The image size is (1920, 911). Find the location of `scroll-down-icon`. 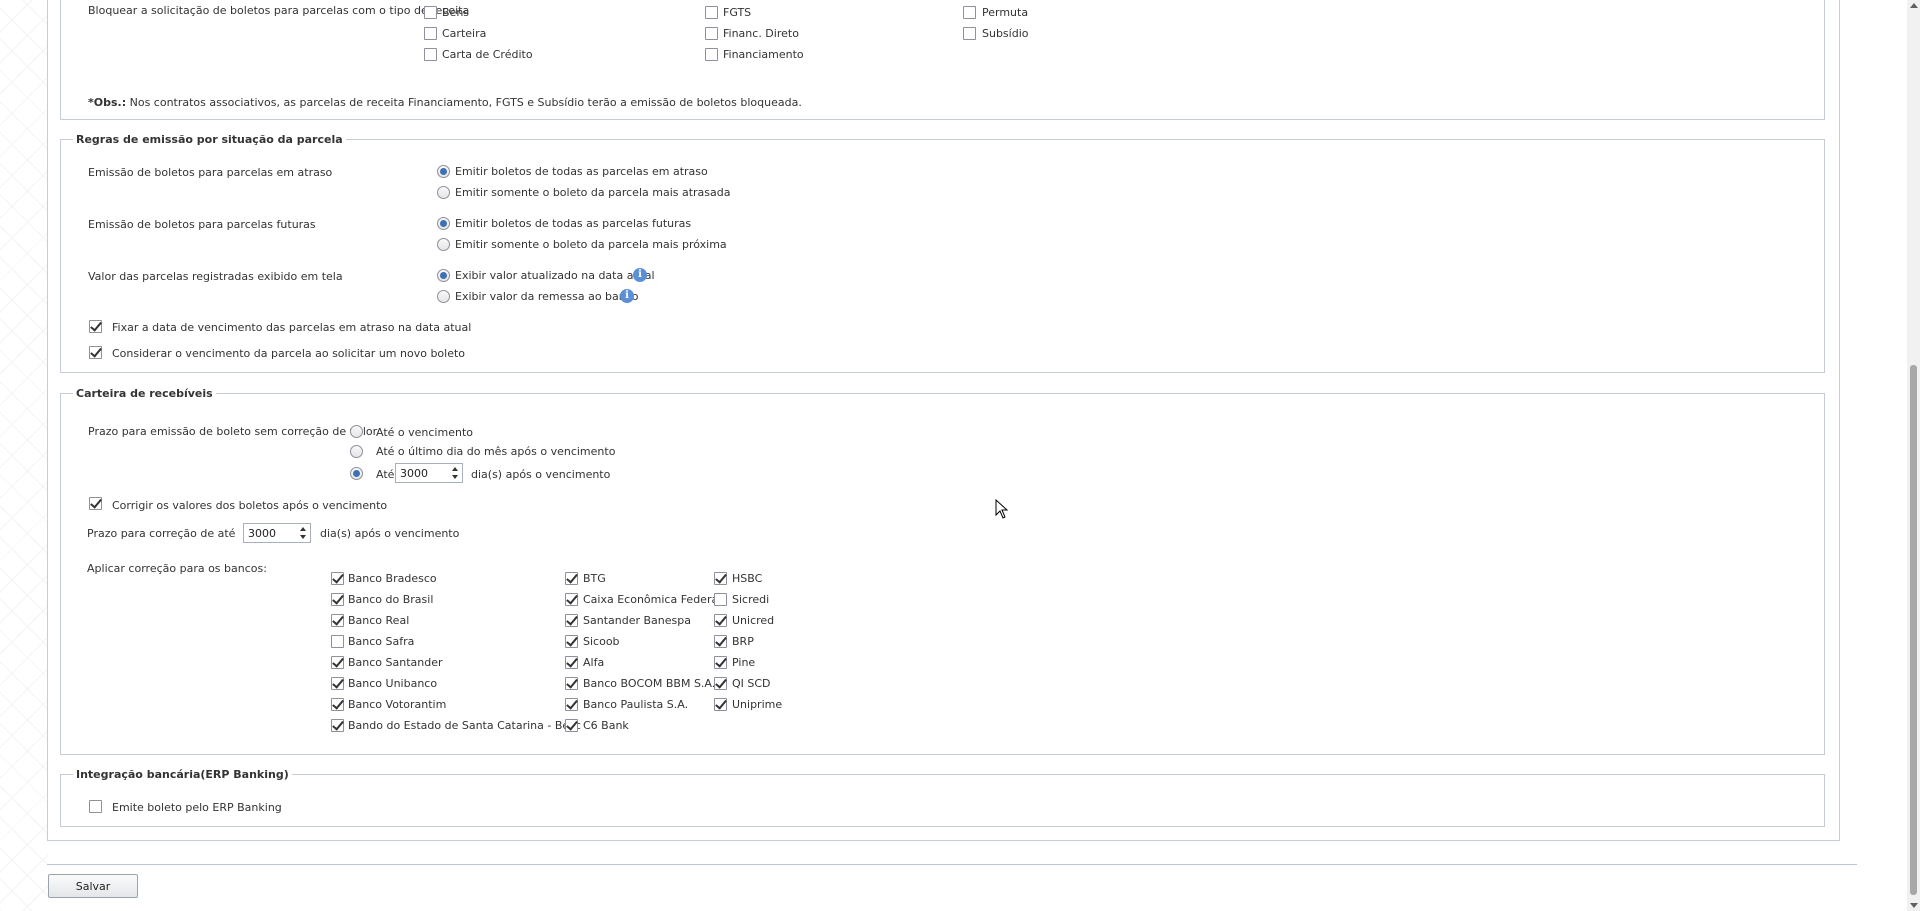

scroll-down-icon is located at coordinates (1914, 905).